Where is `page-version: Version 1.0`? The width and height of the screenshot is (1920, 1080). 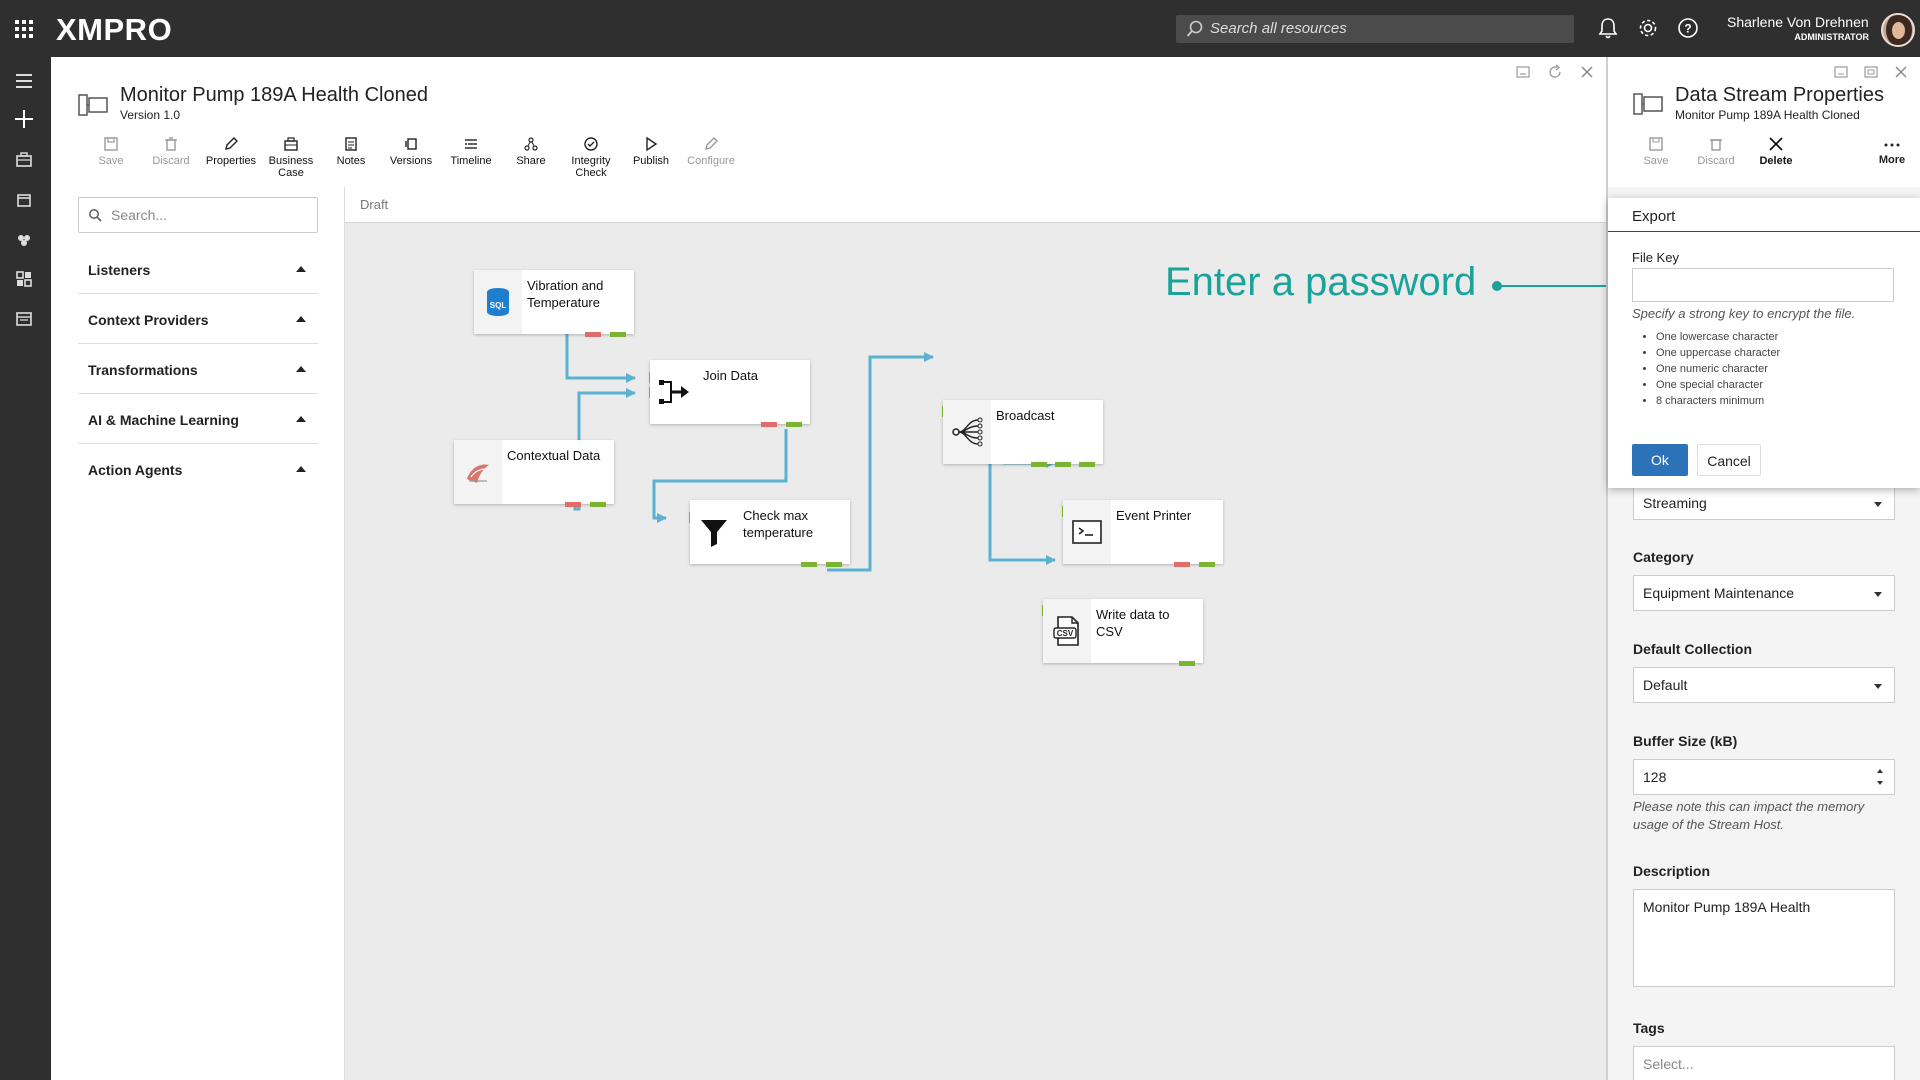 page-version: Version 1.0 is located at coordinates (150, 115).